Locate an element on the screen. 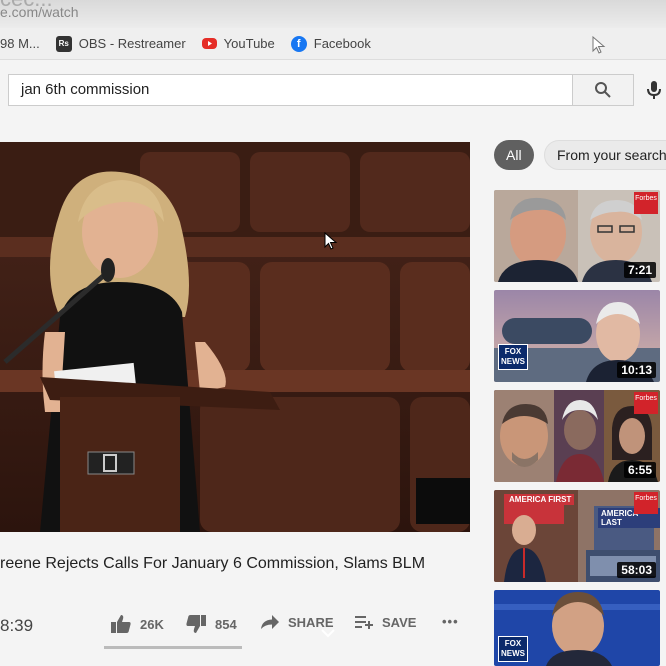 The image size is (666, 666). sign-left: AMERICA FIRST is located at coordinates (540, 499).